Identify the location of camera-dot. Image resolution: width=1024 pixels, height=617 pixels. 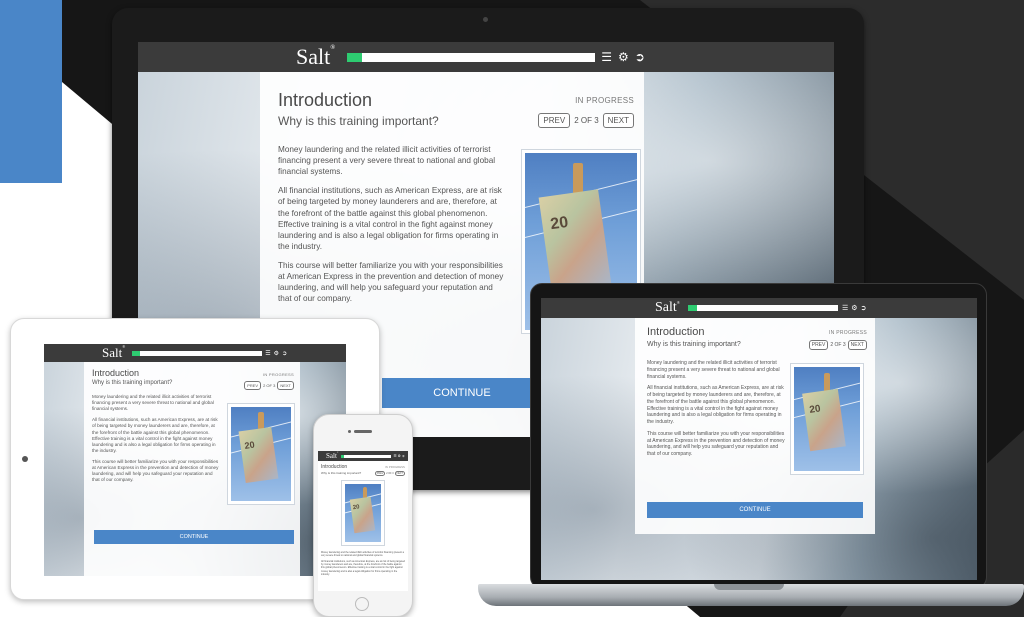
(485, 19).